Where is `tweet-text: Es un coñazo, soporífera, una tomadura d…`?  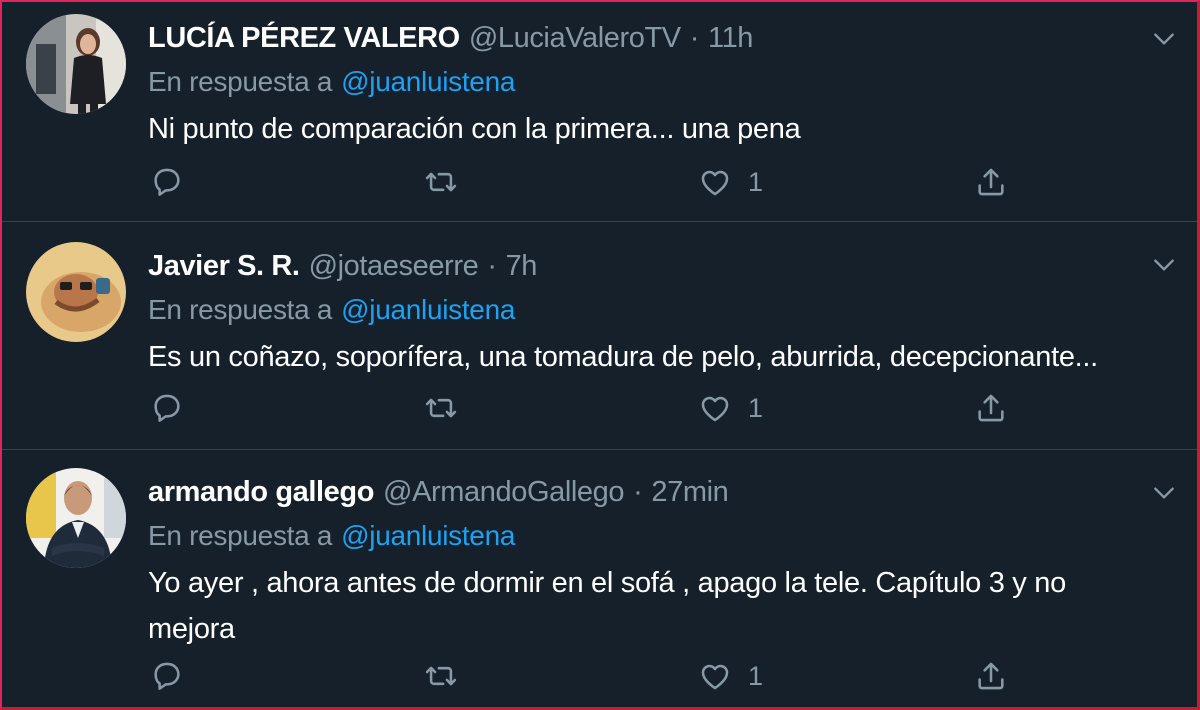
tweet-text: Es un coñazo, soporífera, una tomadura d… is located at coordinates (623, 357).